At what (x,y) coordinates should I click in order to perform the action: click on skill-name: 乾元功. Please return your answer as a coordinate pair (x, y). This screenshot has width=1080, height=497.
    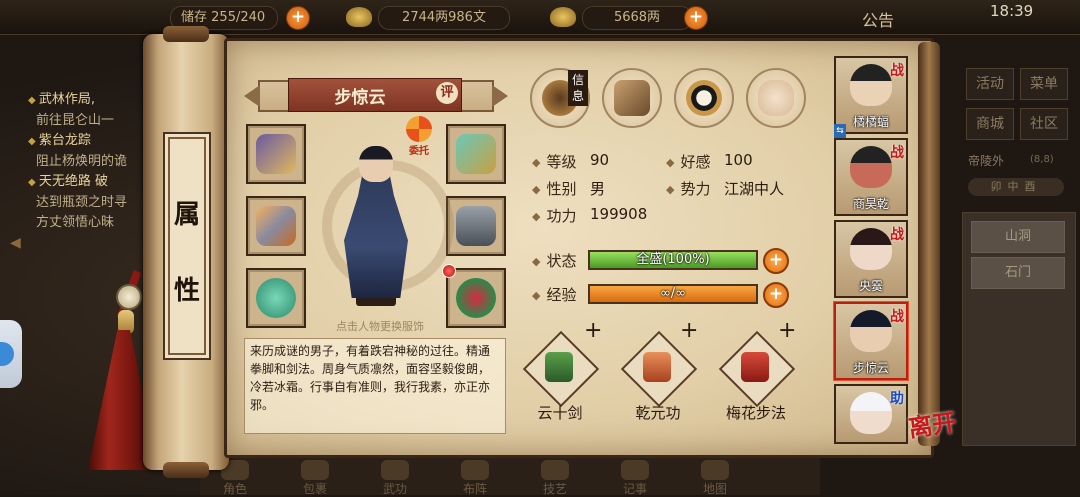
    Looking at the image, I should click on (658, 413).